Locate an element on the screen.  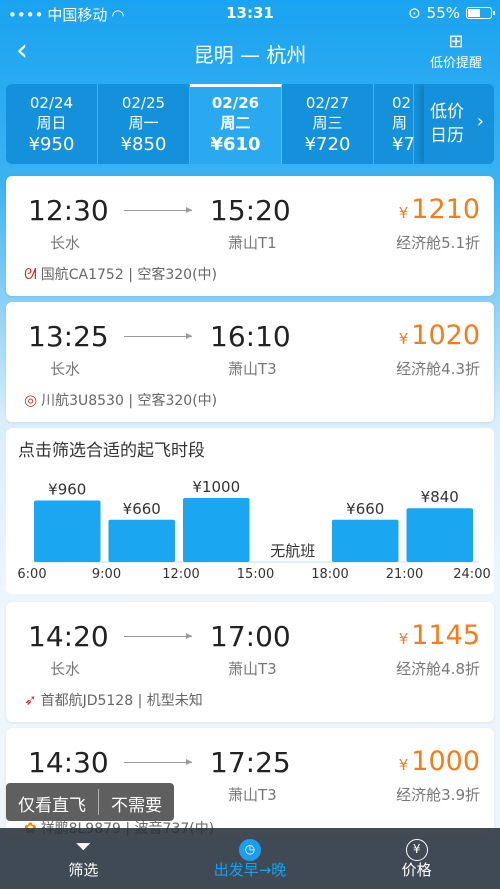
date-tab-weekday: 周一 is located at coordinates (143, 123).